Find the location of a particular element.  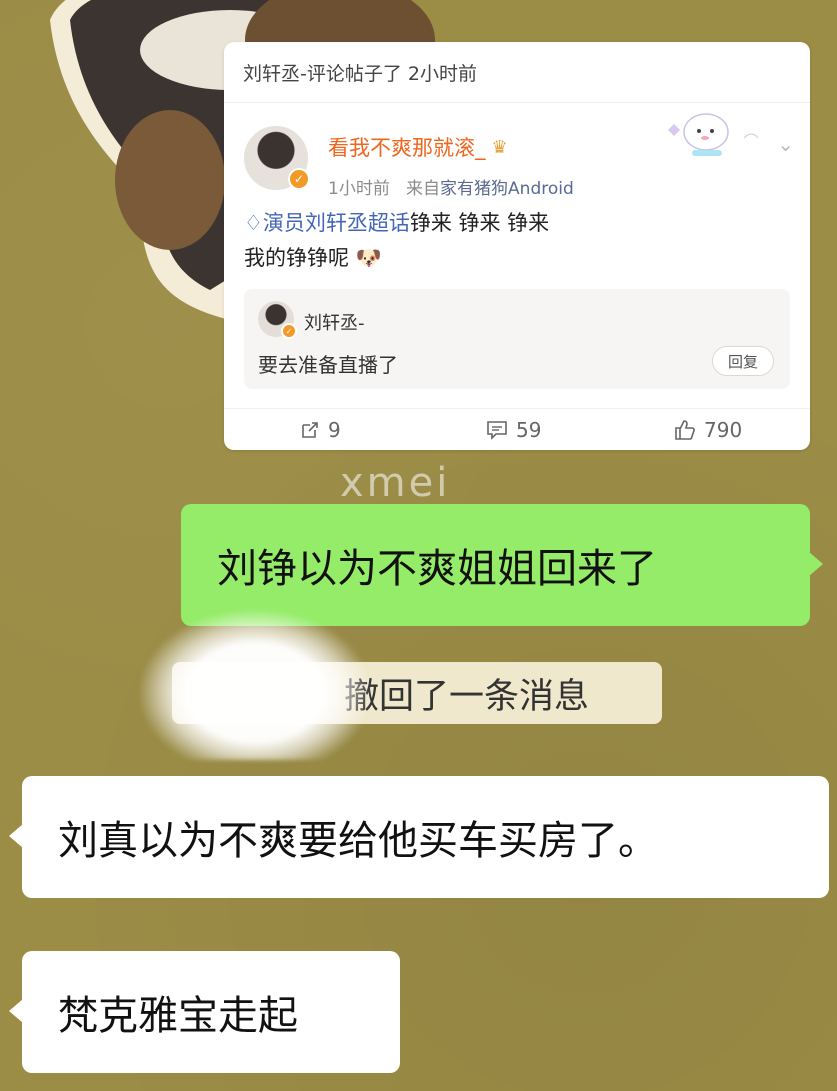

post-username: 看我不爽那就滚_ ♛ is located at coordinates (451, 147).